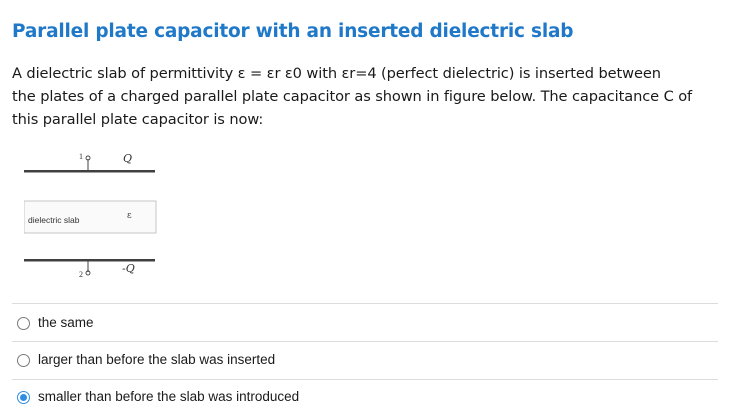 This screenshot has width=731, height=415. What do you see at coordinates (66, 322) in the screenshot?
I see `answer-label: the same` at bounding box center [66, 322].